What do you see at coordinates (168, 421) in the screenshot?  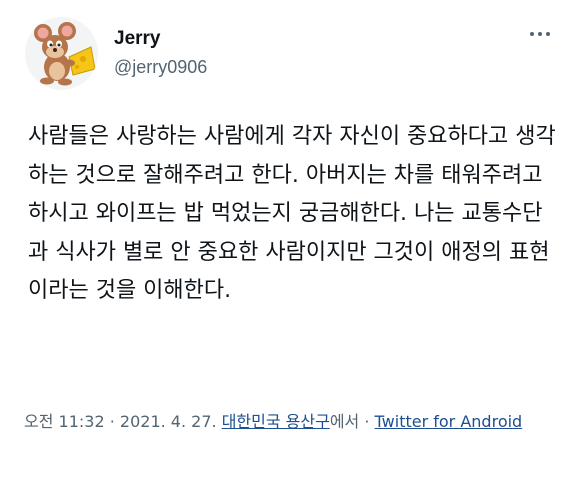 I see `tweet-date: 2021. 4. 27.` at bounding box center [168, 421].